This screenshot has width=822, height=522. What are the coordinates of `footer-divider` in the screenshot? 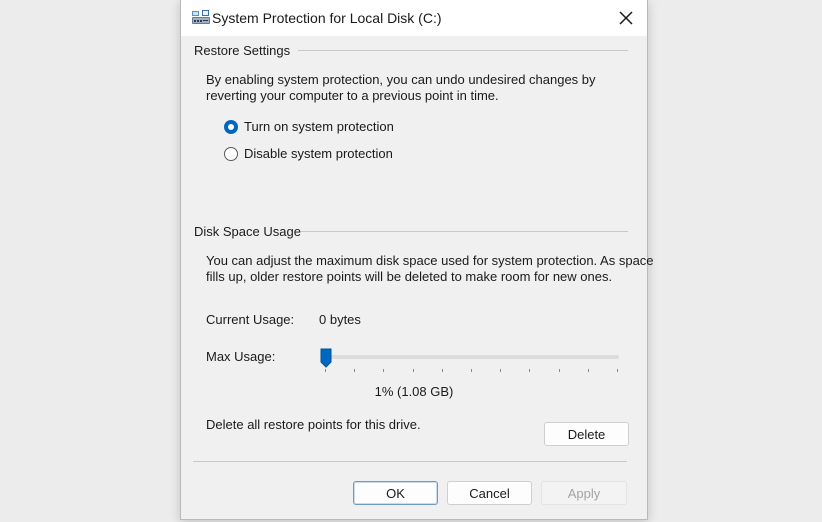 It's located at (410, 461).